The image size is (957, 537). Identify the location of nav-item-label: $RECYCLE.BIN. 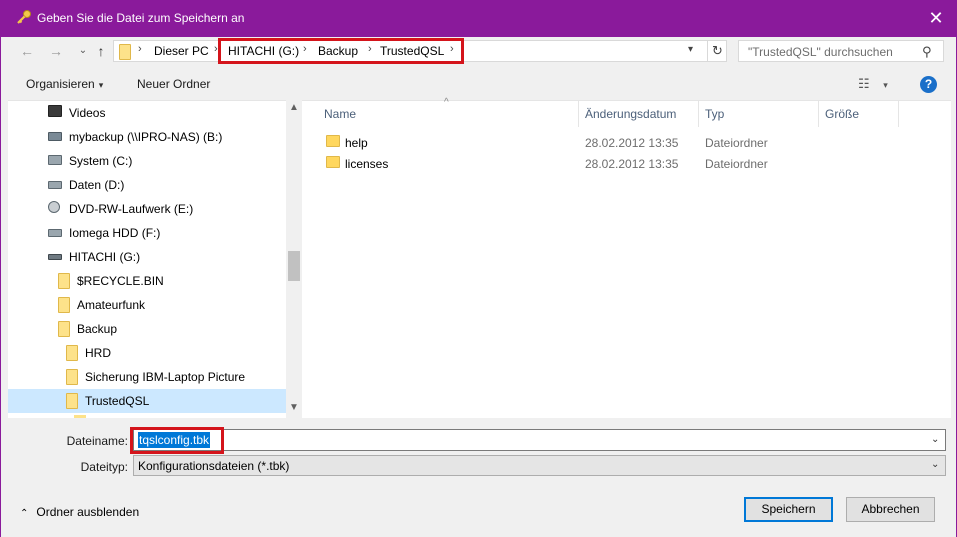
(120, 281).